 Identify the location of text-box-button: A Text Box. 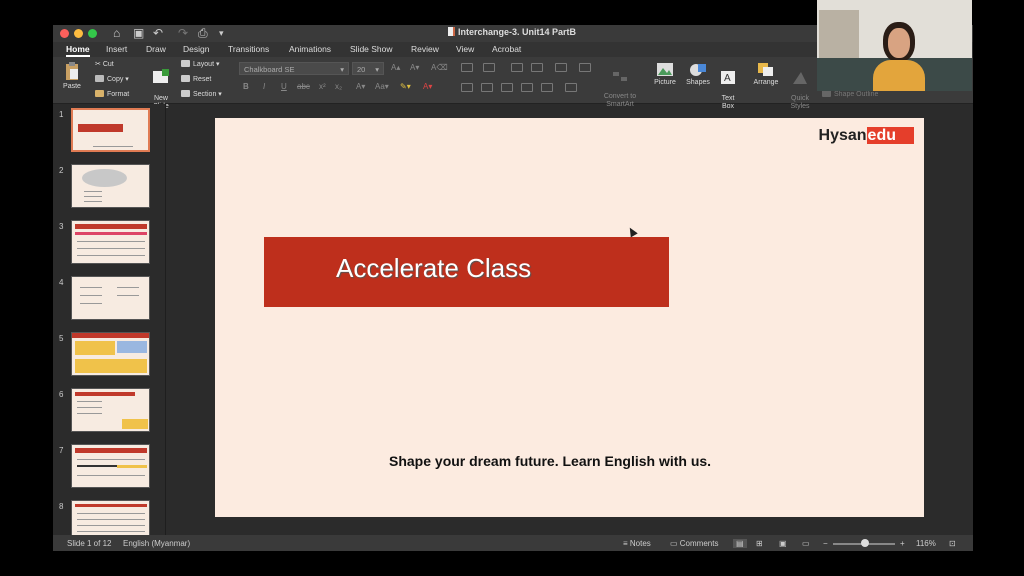
(728, 86).